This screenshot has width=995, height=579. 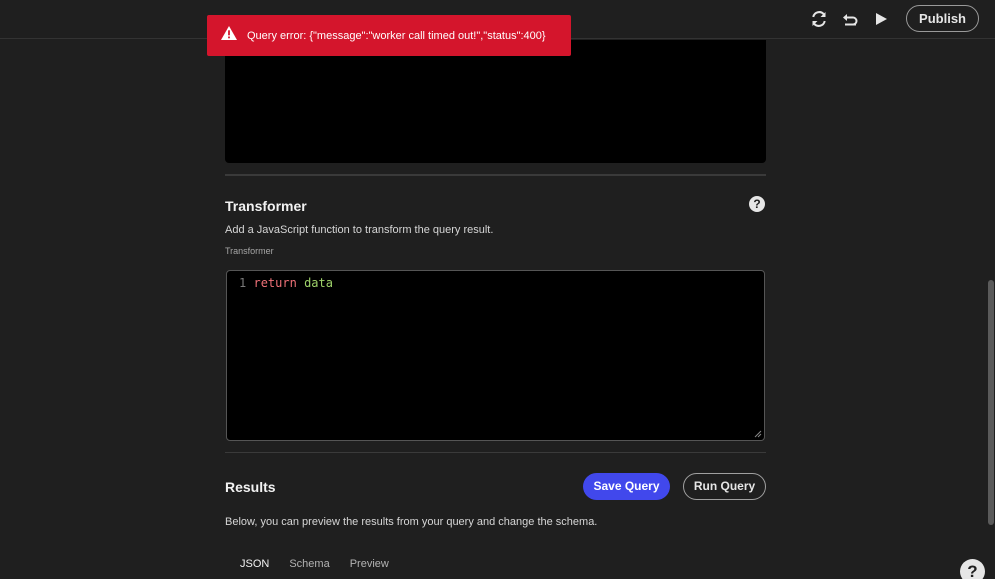 What do you see at coordinates (318, 283) in the screenshot?
I see `code-identifier: data` at bounding box center [318, 283].